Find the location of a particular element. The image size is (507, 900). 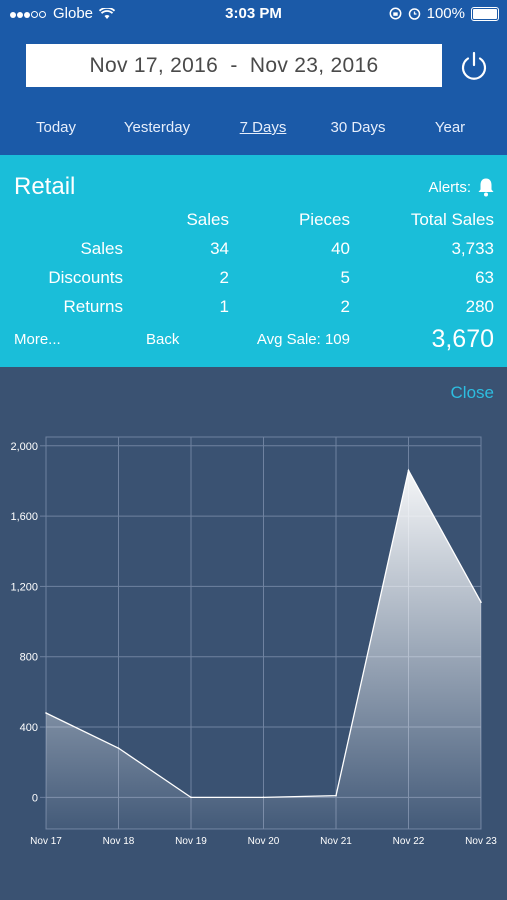

tab-30-days: 30 Days is located at coordinates (357, 127).